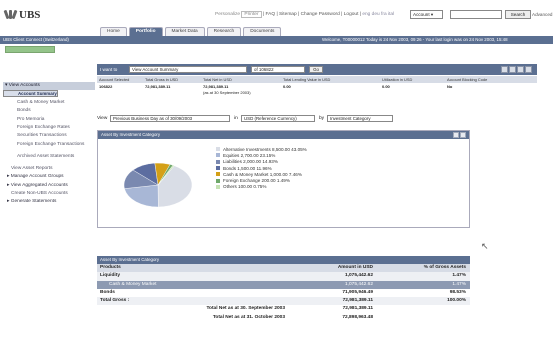  What do you see at coordinates (49, 120) in the screenshot?
I see `sidebar-item-pro-memoria: Pro Memoria` at bounding box center [49, 120].